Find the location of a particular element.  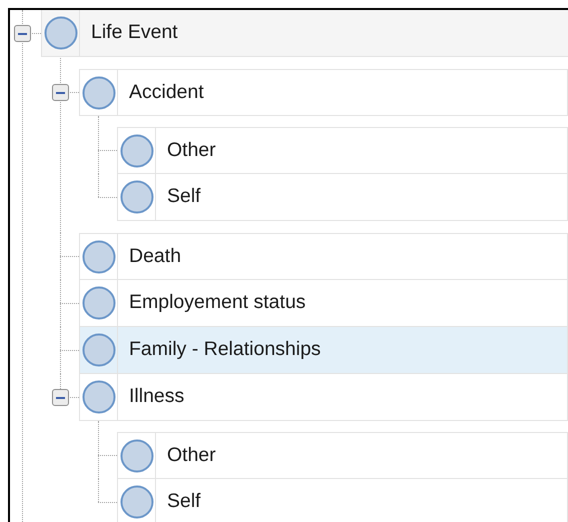

node-label: Life Event is located at coordinates (134, 33).